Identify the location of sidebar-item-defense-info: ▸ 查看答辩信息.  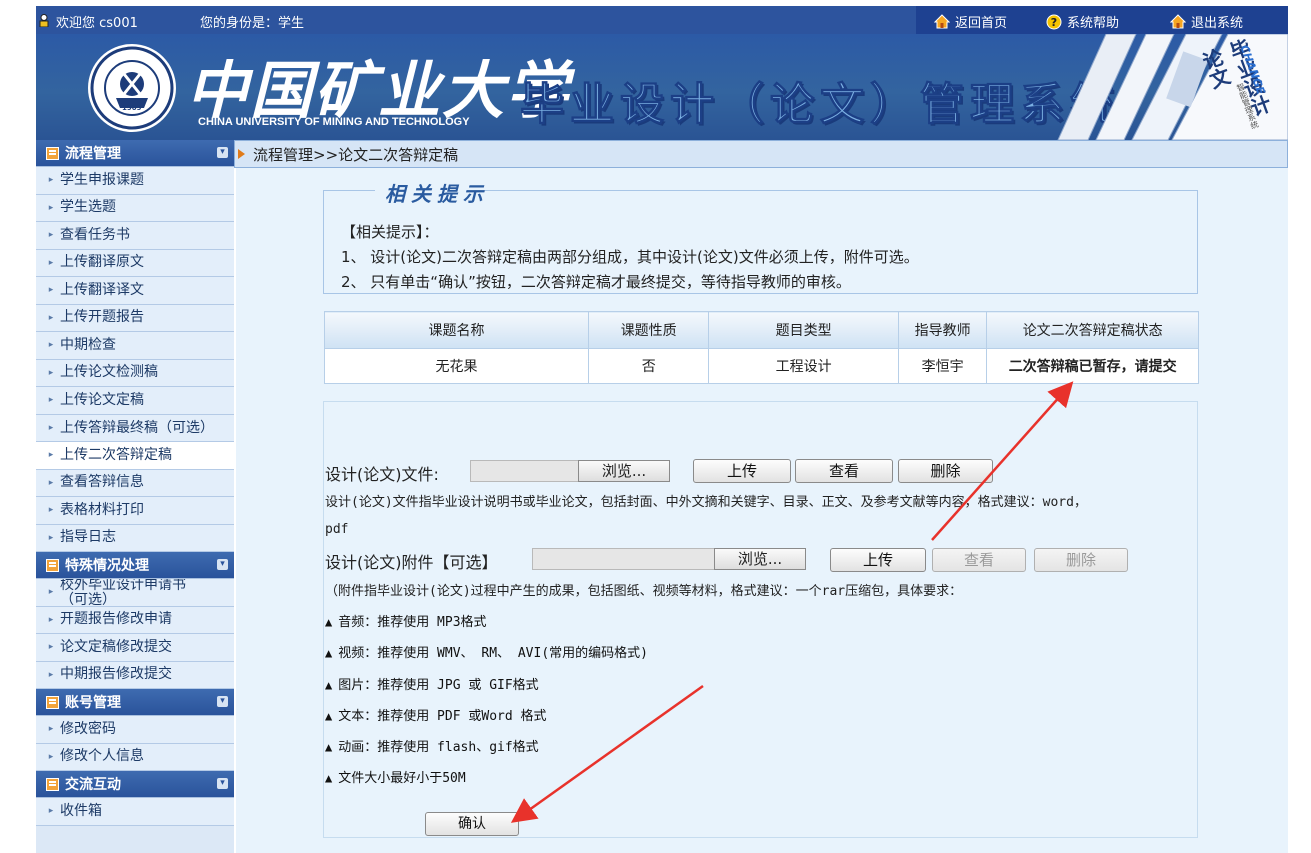
(135, 483).